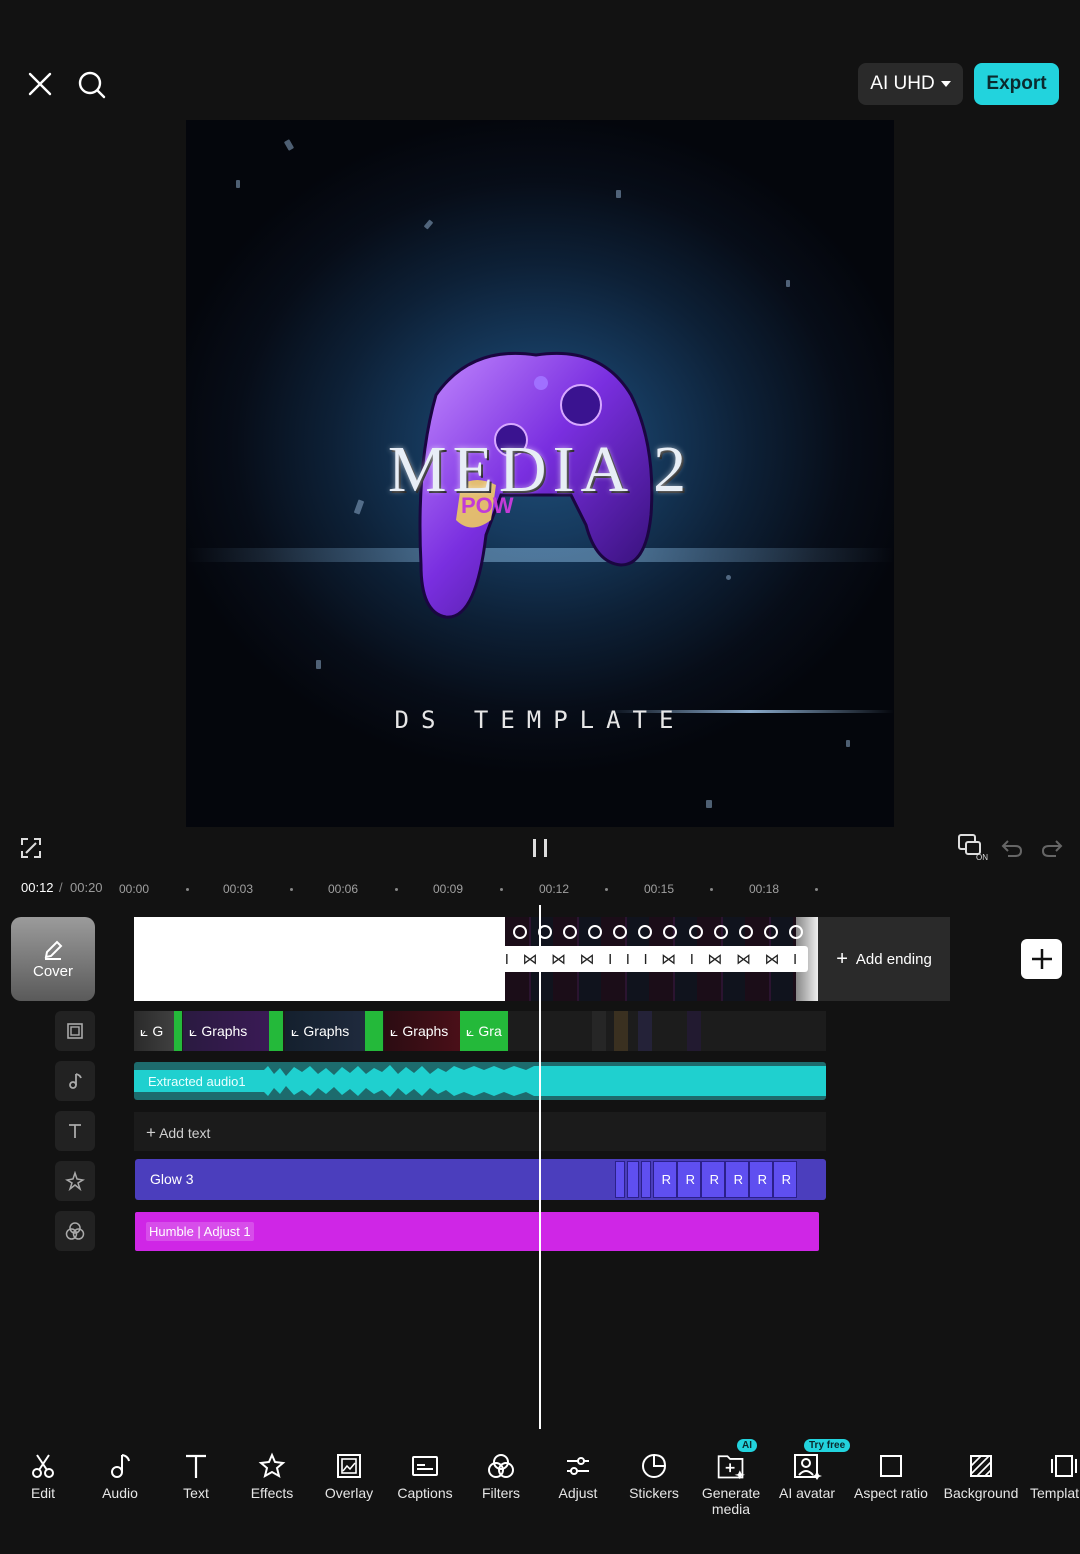 The image size is (1080, 1554). I want to click on tool-template: Templat, so click(1050, 1475).